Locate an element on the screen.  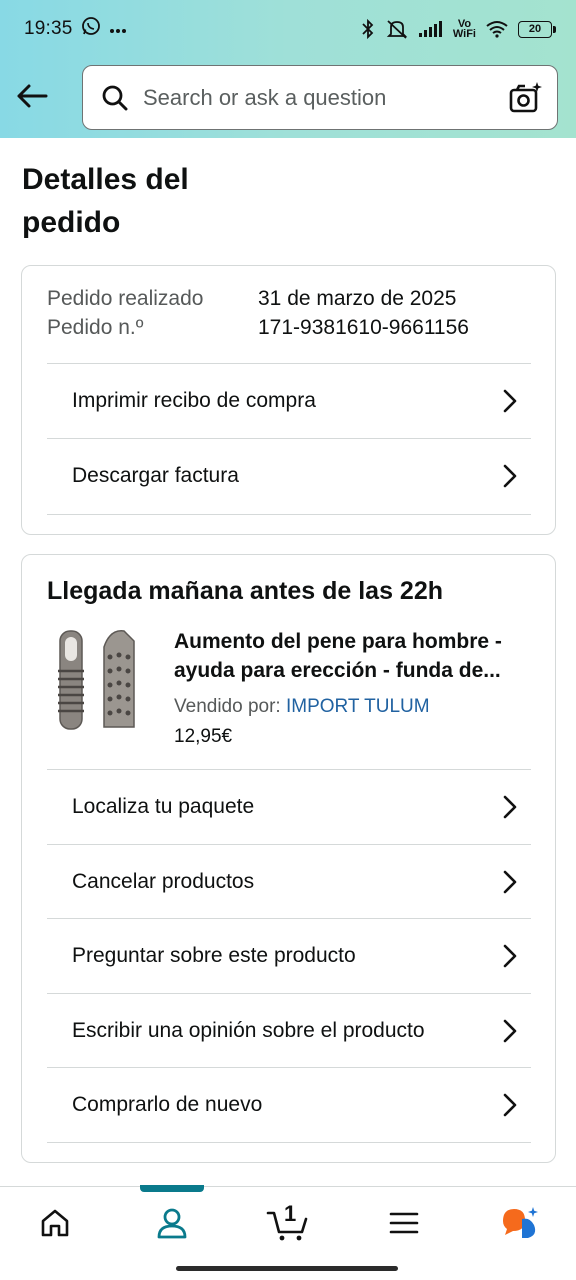
sold-by-label: Vendido por: is located at coordinates (227, 706).